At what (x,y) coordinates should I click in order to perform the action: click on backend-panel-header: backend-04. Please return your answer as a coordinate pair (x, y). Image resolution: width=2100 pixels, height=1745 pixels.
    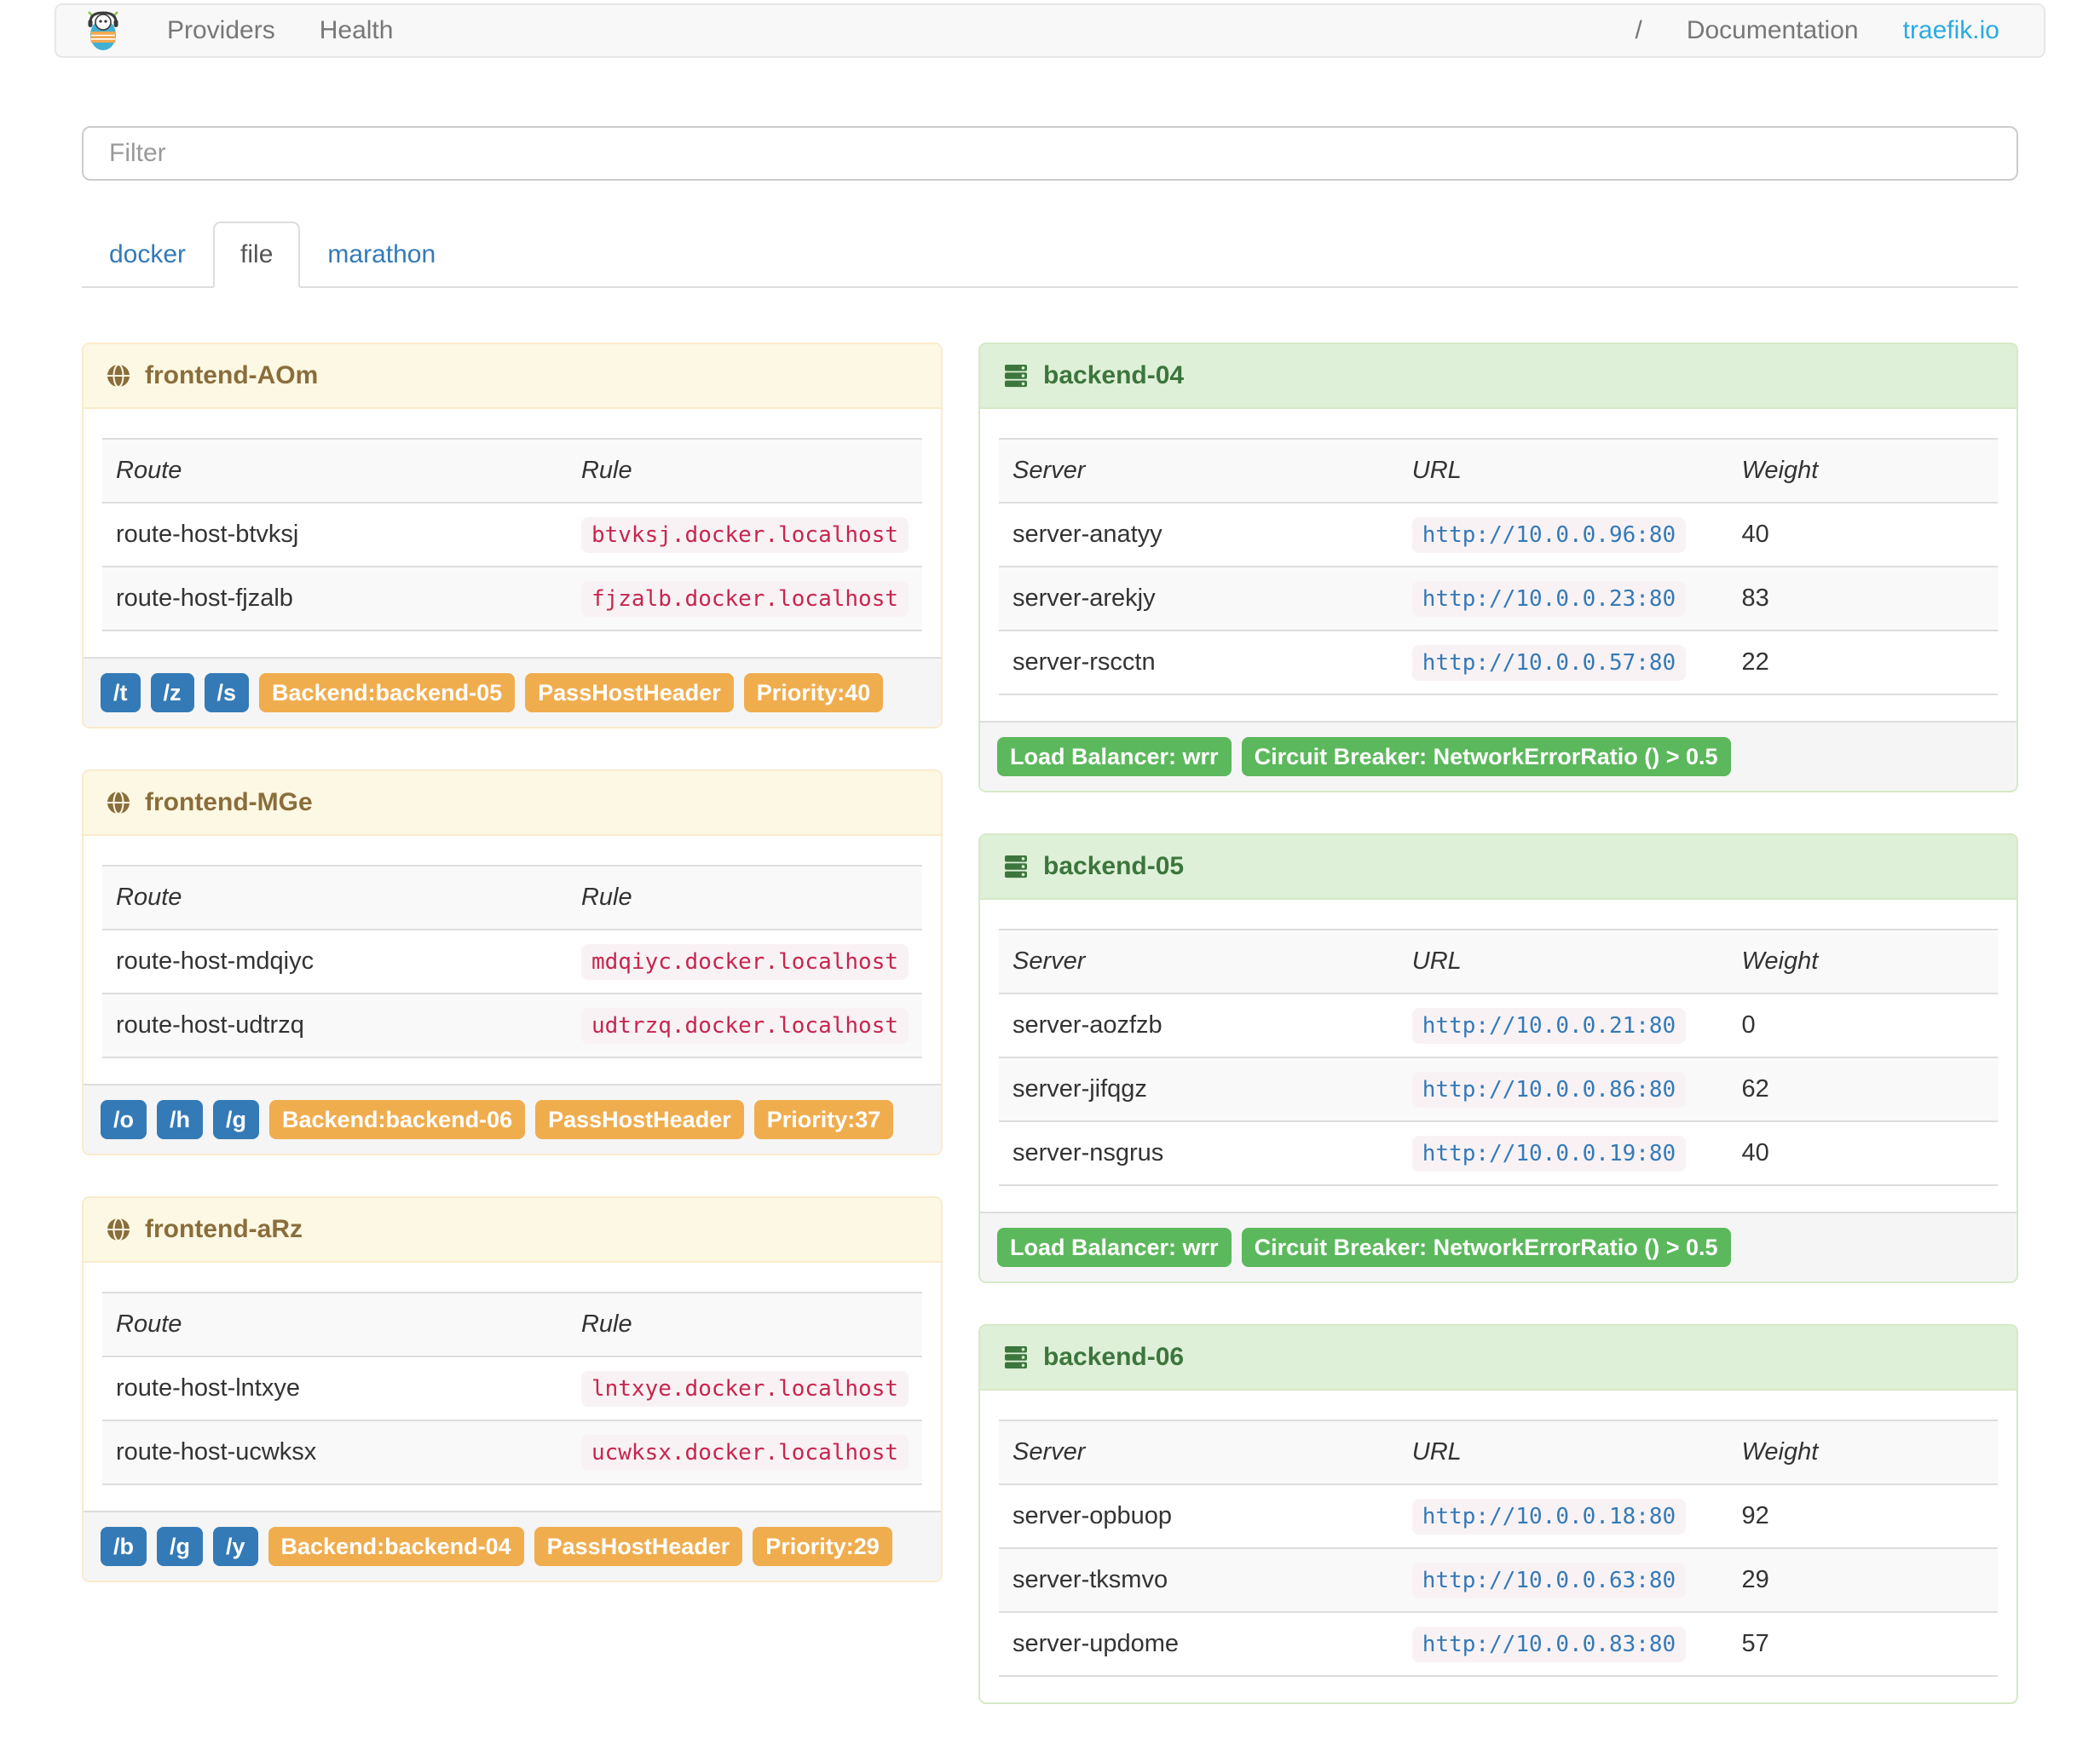
    Looking at the image, I should click on (1498, 376).